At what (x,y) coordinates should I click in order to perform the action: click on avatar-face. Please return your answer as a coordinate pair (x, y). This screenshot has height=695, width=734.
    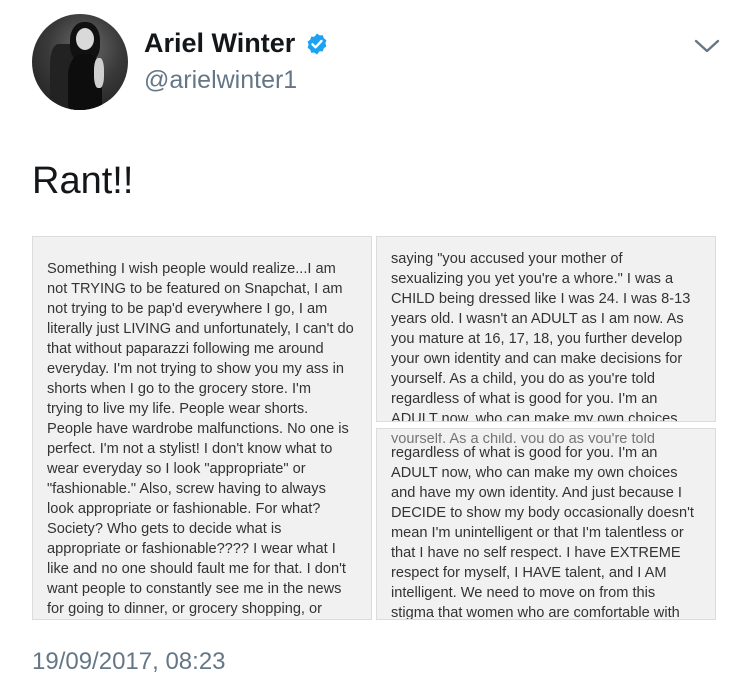
    Looking at the image, I should click on (85, 39).